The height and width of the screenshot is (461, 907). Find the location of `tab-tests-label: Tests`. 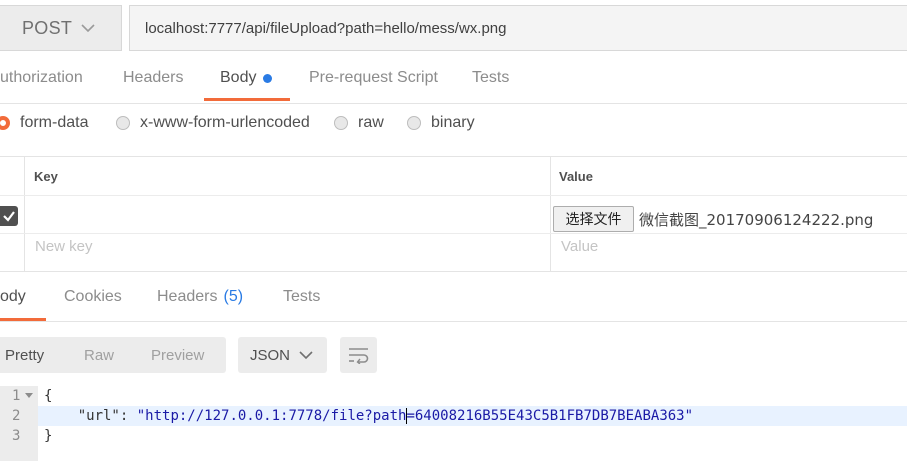

tab-tests-label: Tests is located at coordinates (491, 77).